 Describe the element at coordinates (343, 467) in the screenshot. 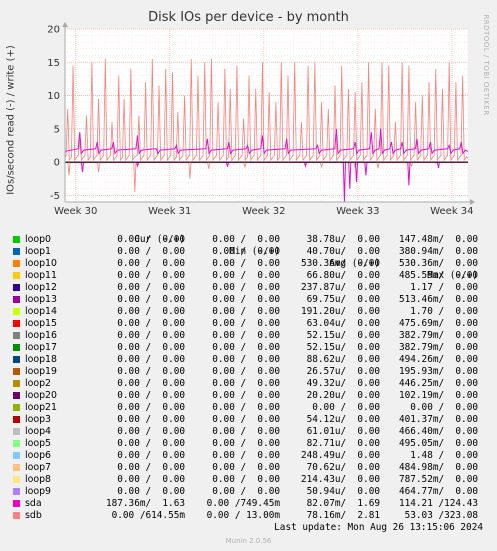

I see `legend-avg: 70.62u/ 0.00` at that location.